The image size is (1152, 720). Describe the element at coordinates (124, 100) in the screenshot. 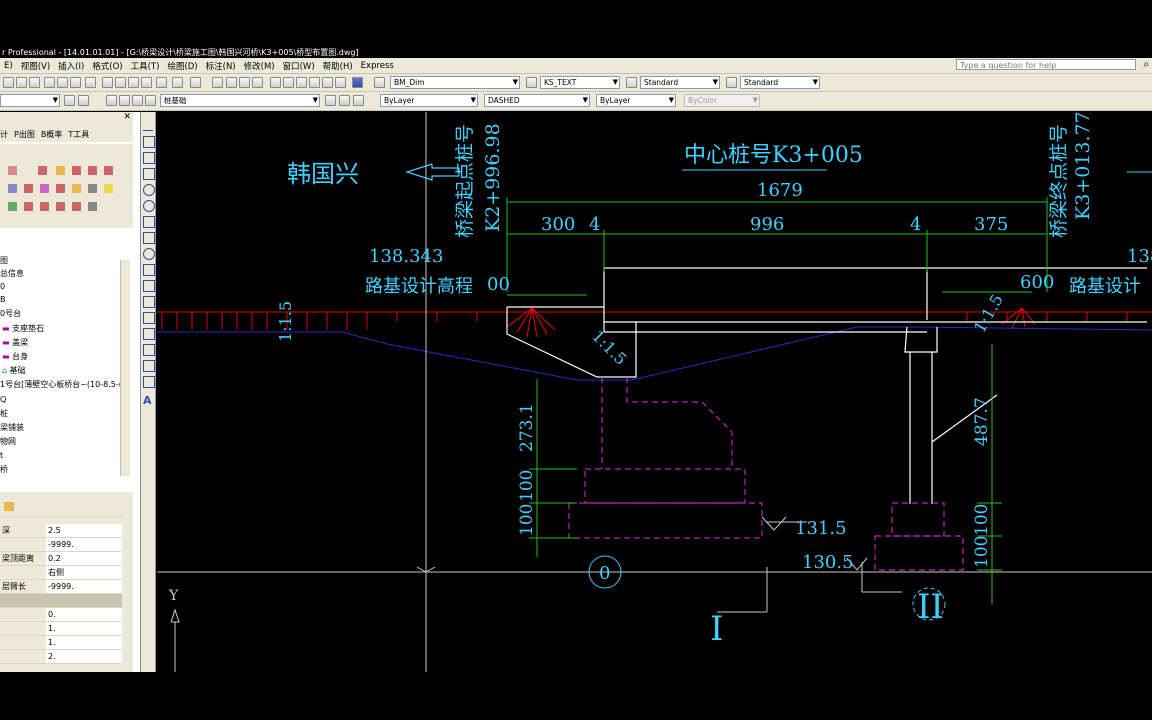

I see `layer-freeze-icon` at that location.